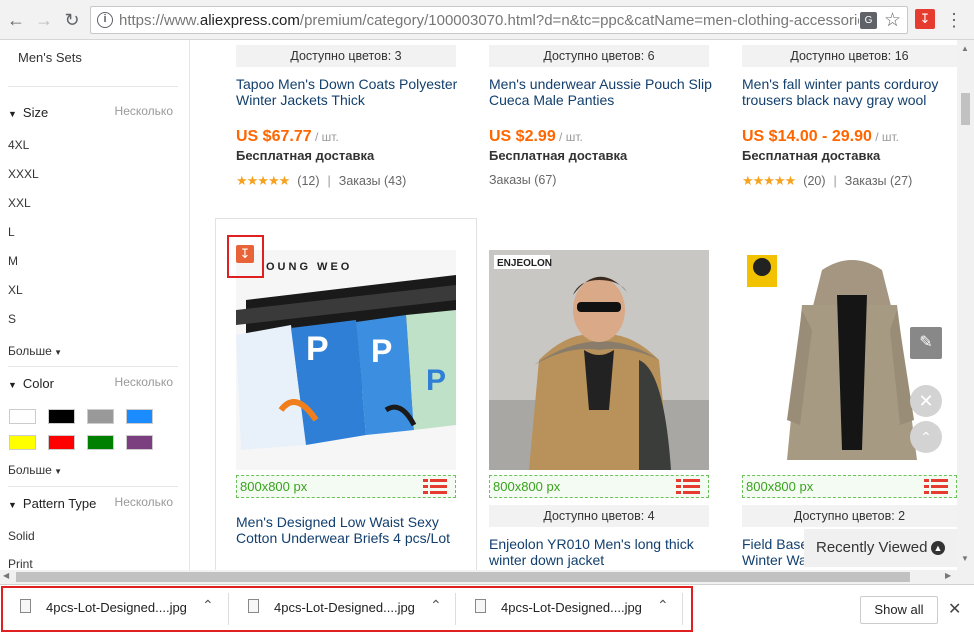  I want to click on filter-size-header: ▼ Size, so click(28, 112).